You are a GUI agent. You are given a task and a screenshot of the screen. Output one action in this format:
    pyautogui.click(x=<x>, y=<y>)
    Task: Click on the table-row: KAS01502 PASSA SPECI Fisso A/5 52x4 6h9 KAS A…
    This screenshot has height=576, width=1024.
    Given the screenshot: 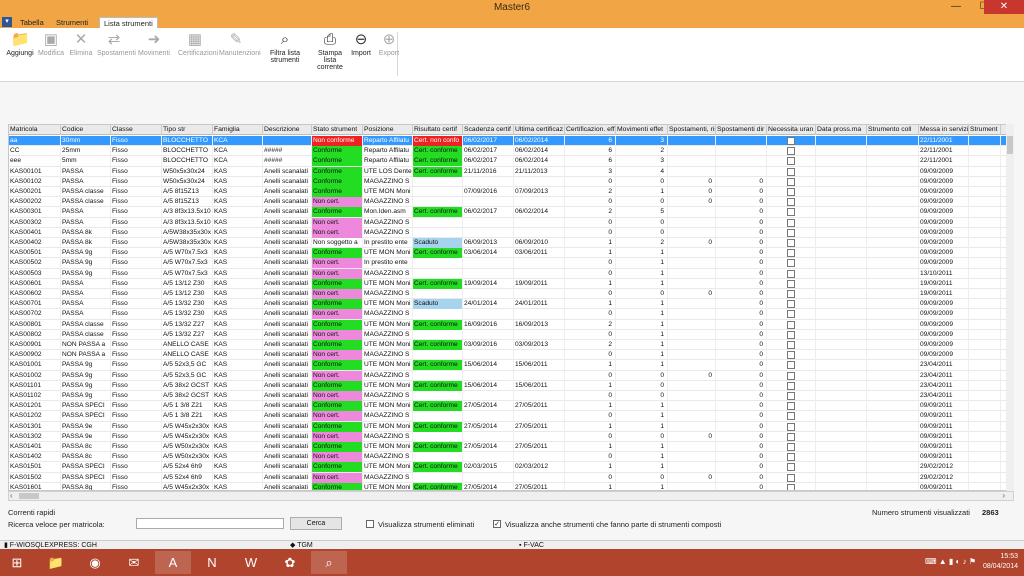 What is the action you would take?
    pyautogui.click(x=511, y=477)
    